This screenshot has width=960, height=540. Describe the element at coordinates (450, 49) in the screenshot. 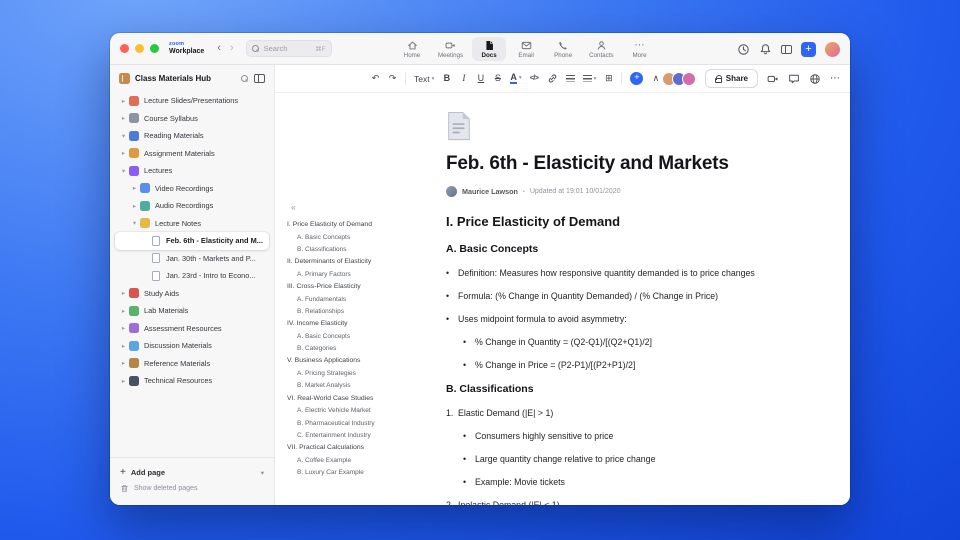

I see `tab-meetings: Meetings` at that location.